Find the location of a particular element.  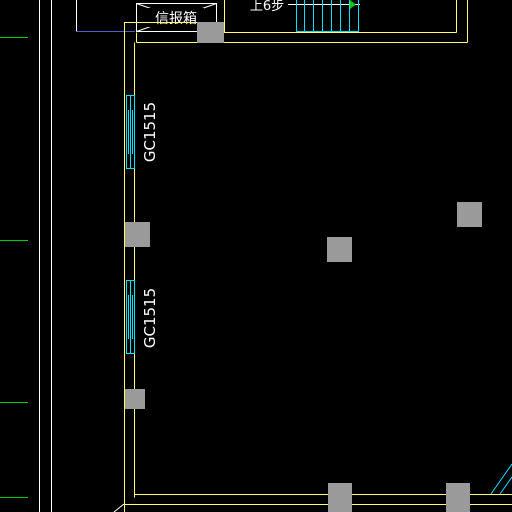

window-upper-label: GC1515 is located at coordinates (150, 132).